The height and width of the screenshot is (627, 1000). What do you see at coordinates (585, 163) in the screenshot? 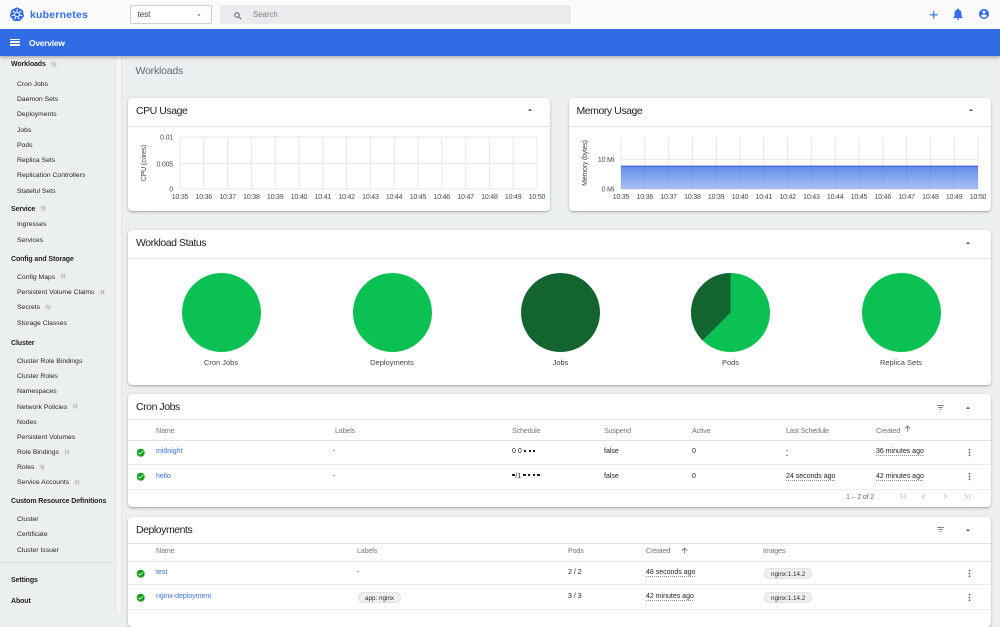
I see `svg-text: Memory (bytes)` at bounding box center [585, 163].